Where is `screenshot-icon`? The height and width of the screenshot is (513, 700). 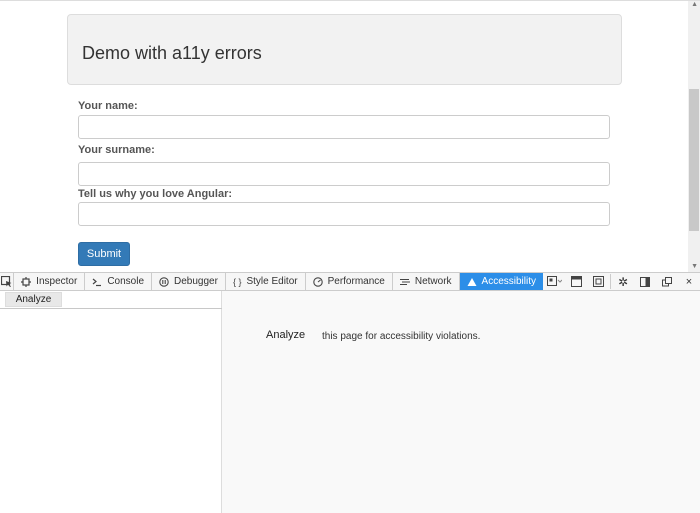
screenshot-icon is located at coordinates (598, 281).